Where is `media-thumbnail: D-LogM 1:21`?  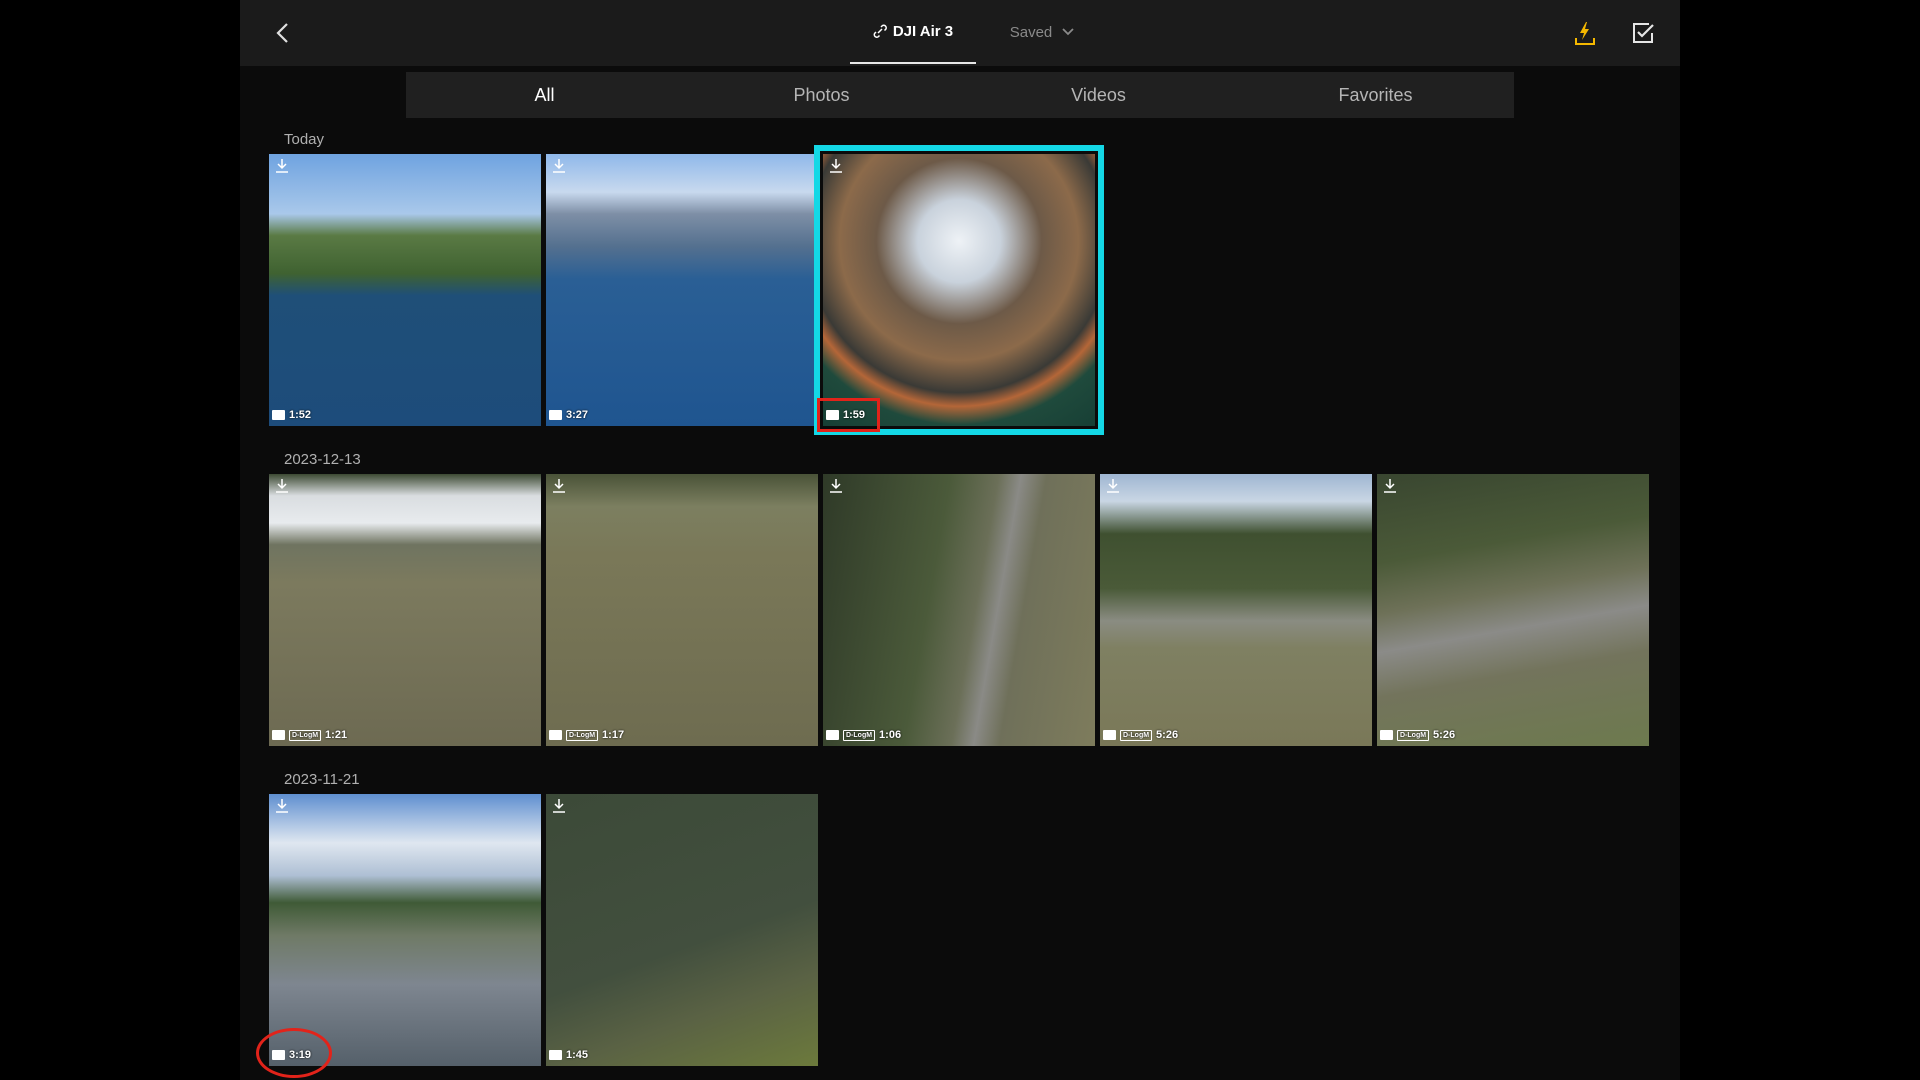
media-thumbnail: D-LogM 1:21 is located at coordinates (405, 610).